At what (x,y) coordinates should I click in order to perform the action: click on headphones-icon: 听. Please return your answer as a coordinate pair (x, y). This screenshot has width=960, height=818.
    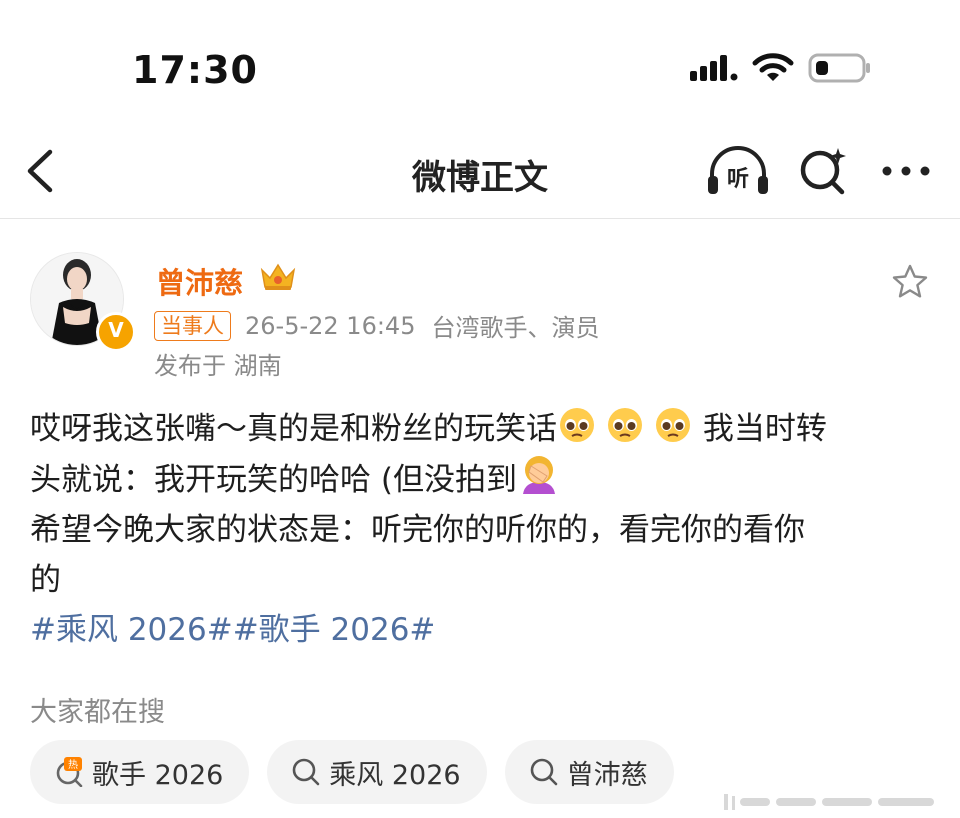
    Looking at the image, I should click on (738, 170).